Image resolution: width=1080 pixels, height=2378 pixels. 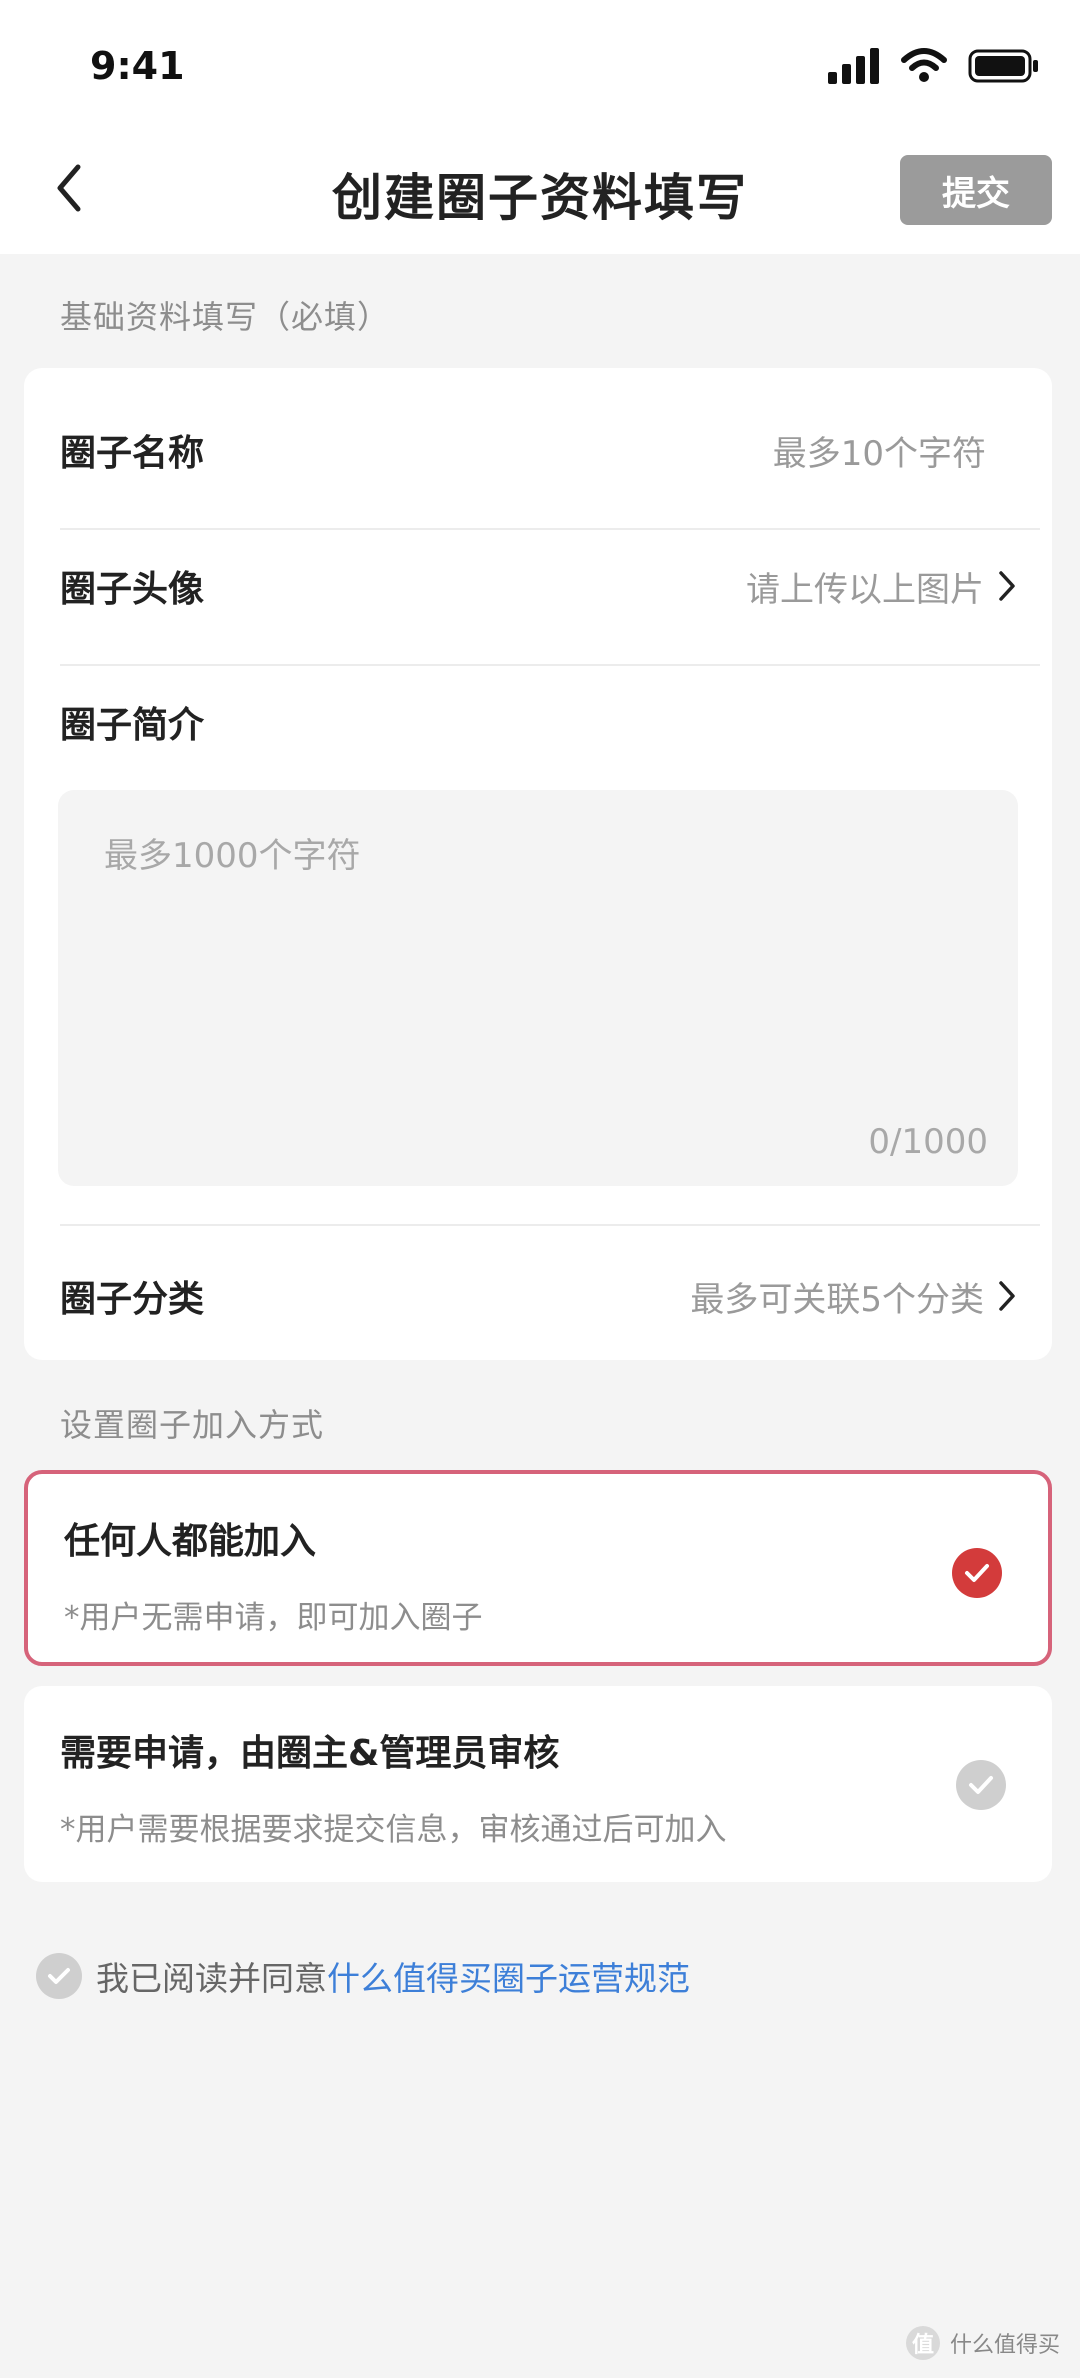 What do you see at coordinates (211, 1978) in the screenshot?
I see `agreement-text: 我已阅读并同意` at bounding box center [211, 1978].